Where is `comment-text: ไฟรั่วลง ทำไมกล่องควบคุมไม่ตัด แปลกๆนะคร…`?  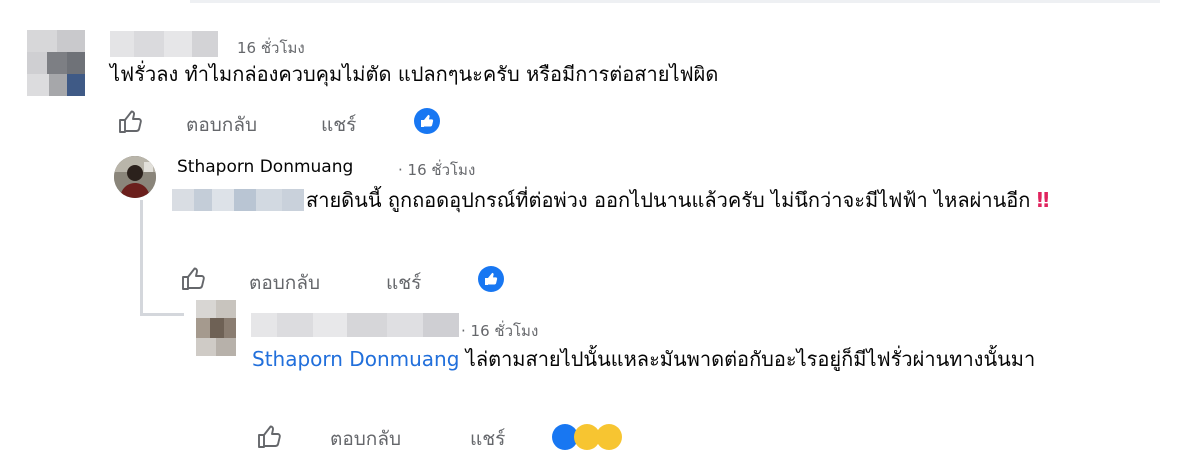
comment-text: ไฟรั่วลง ทำไมกล่องควบคุมไม่ตัด แปลกๆนะคร… is located at coordinates (414, 74).